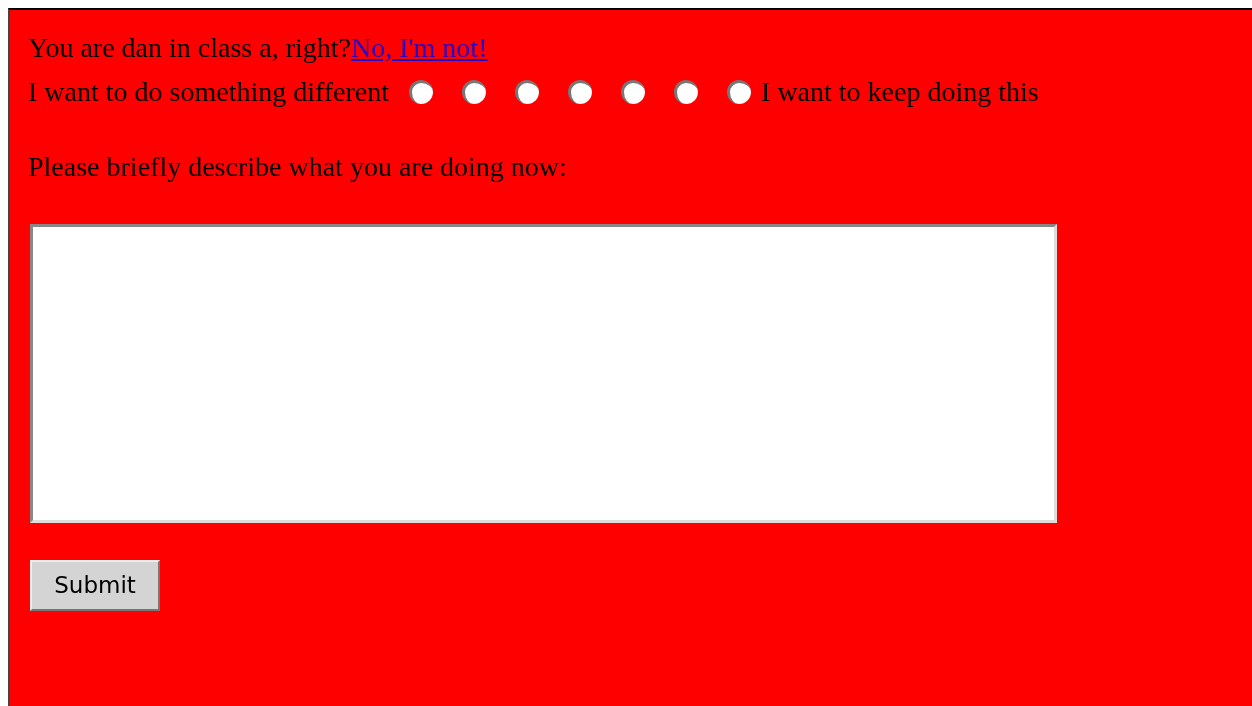 The image size is (1252, 706). I want to click on scale-low-label: I want to do something different, so click(209, 92).